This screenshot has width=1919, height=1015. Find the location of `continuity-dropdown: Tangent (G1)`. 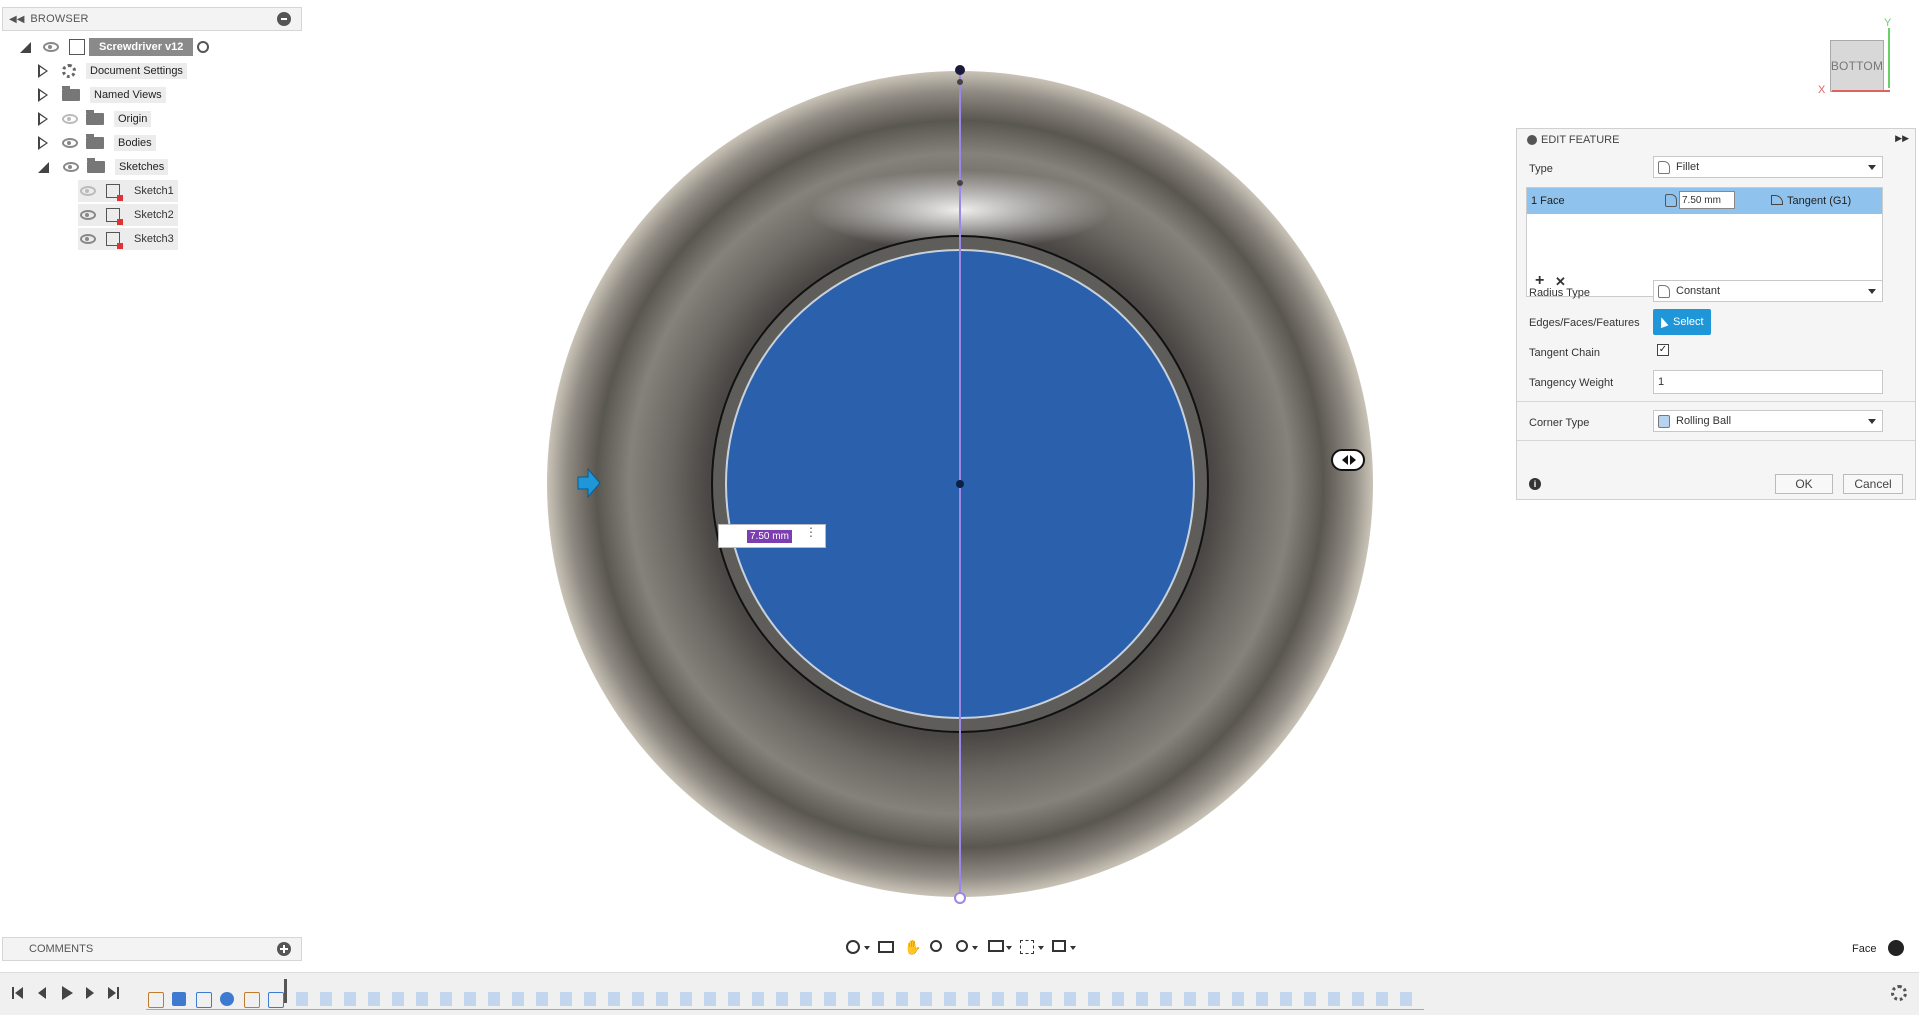

continuity-dropdown: Tangent (G1) is located at coordinates (1819, 201).